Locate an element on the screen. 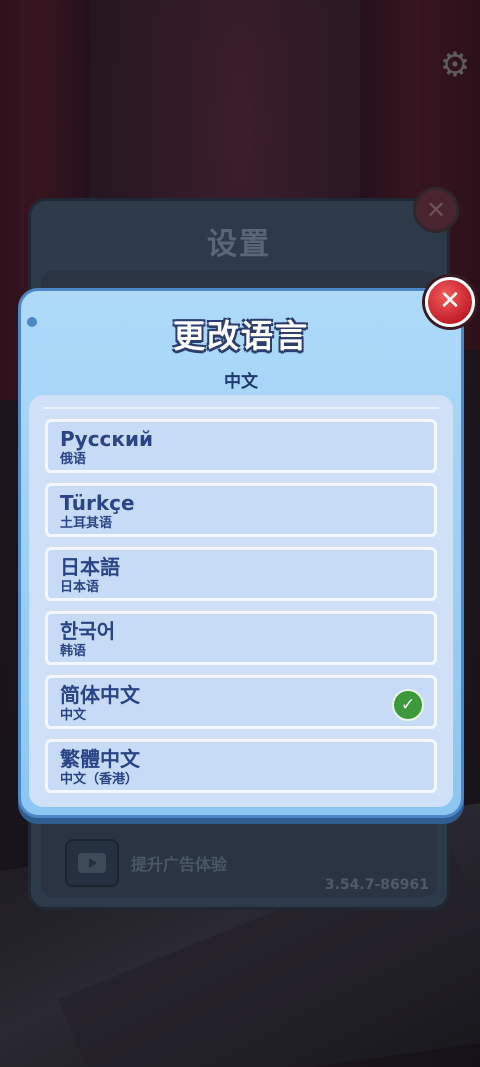  close-button: ✕ is located at coordinates (450, 302).